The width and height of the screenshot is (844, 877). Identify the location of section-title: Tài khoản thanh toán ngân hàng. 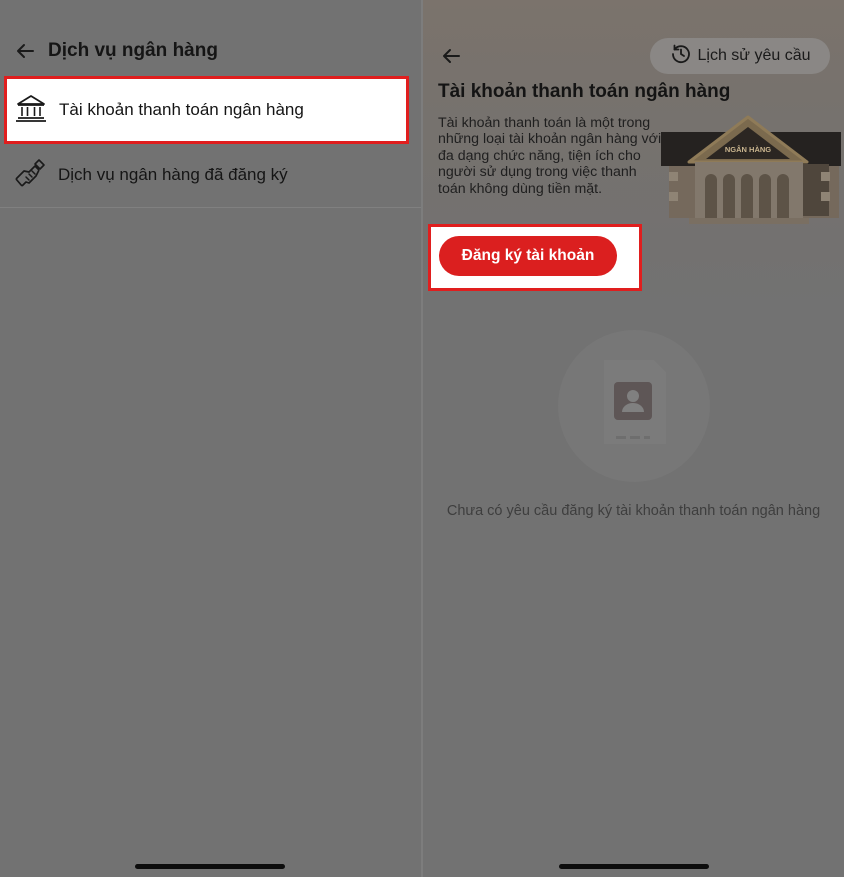
(584, 91).